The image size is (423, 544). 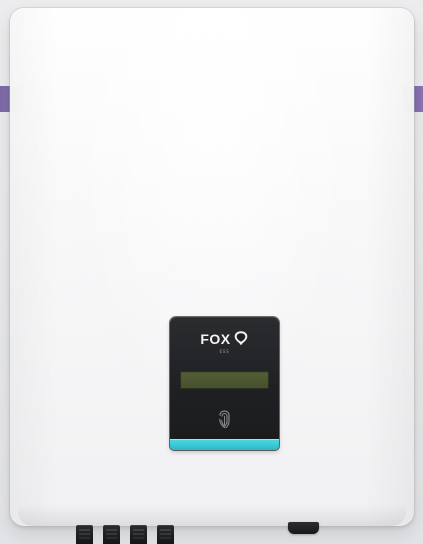 I want to click on dc-connectors, so click(x=125, y=534).